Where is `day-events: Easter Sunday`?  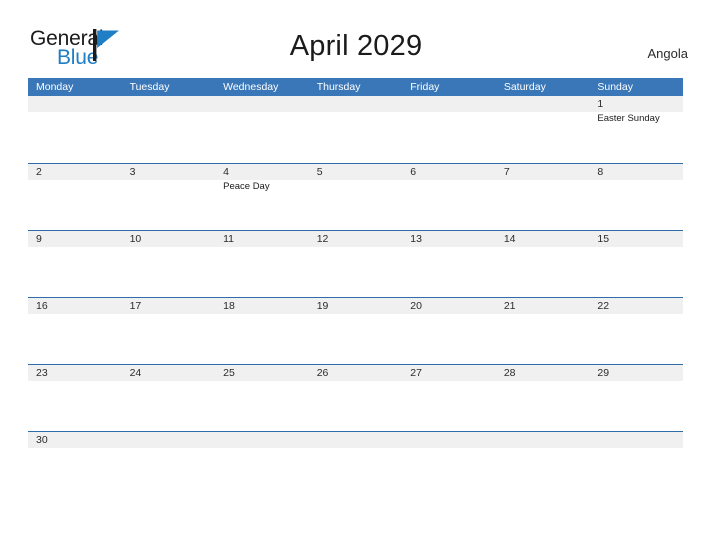 day-events: Easter Sunday is located at coordinates (640, 118).